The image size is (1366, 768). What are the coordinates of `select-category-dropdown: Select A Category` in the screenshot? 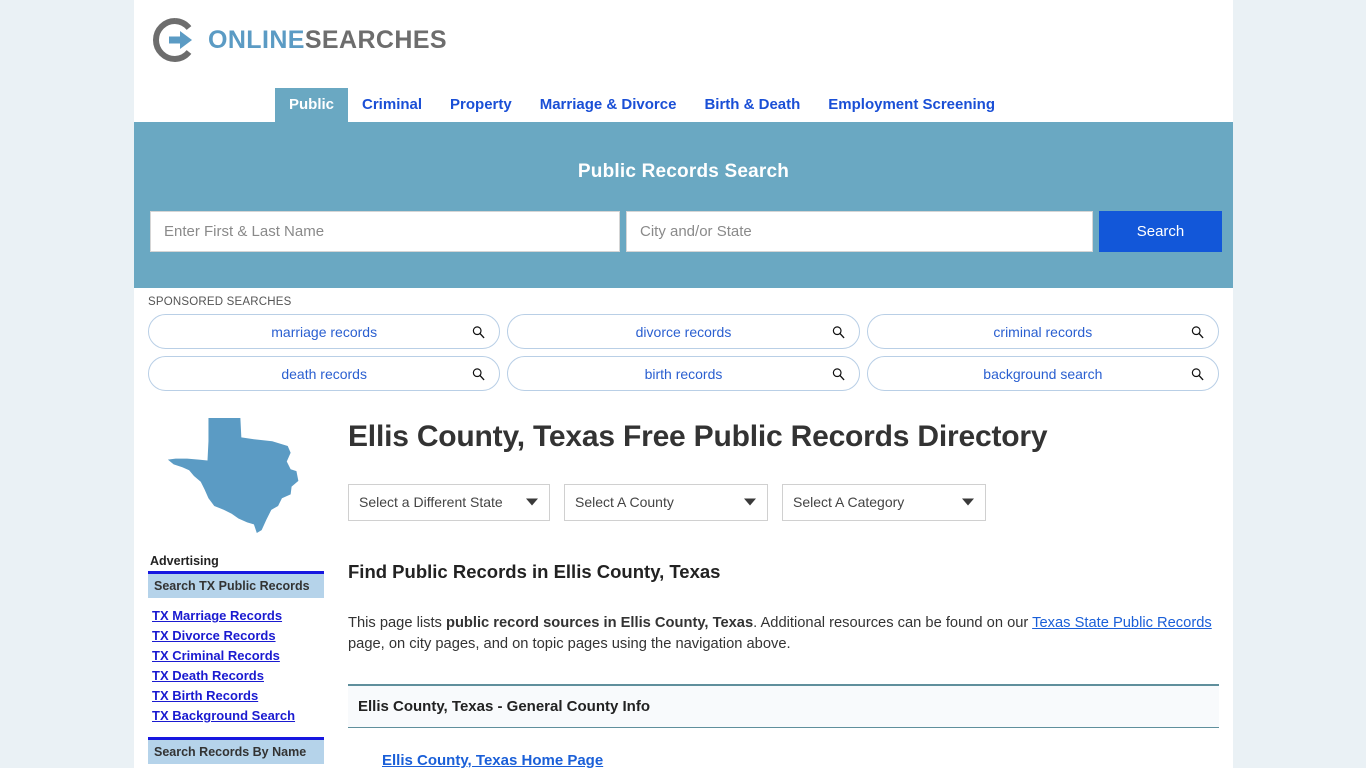 It's located at (884, 502).